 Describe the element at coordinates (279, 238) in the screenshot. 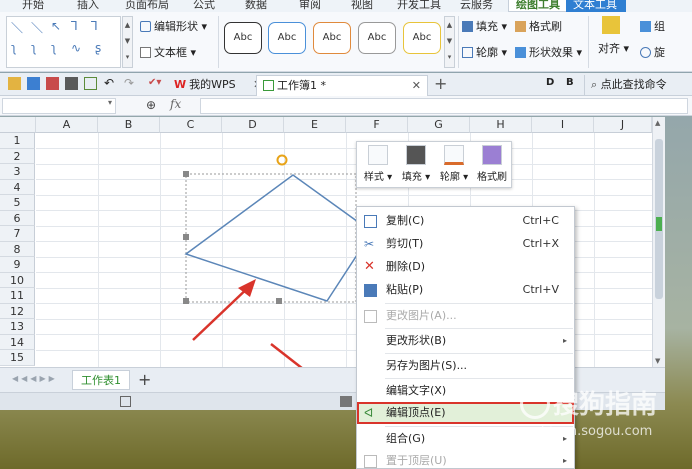

I see `quadrilateral-shape` at that location.